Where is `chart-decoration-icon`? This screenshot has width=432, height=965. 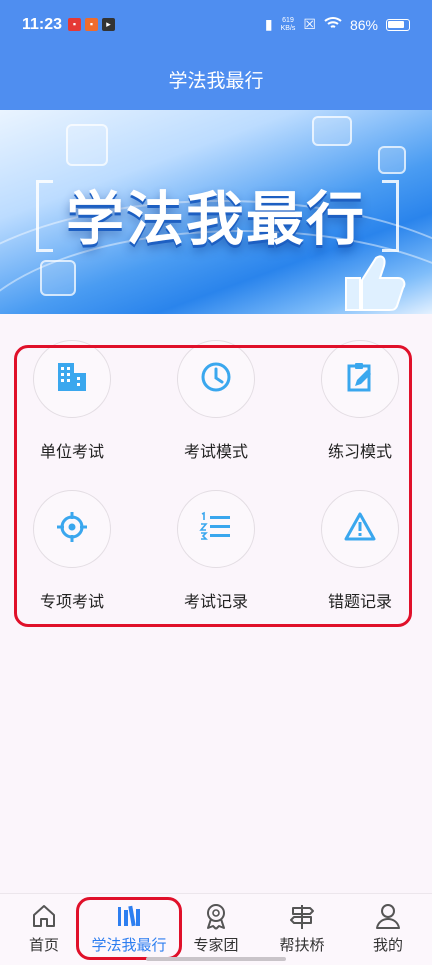
chart-decoration-icon is located at coordinates (58, 278).